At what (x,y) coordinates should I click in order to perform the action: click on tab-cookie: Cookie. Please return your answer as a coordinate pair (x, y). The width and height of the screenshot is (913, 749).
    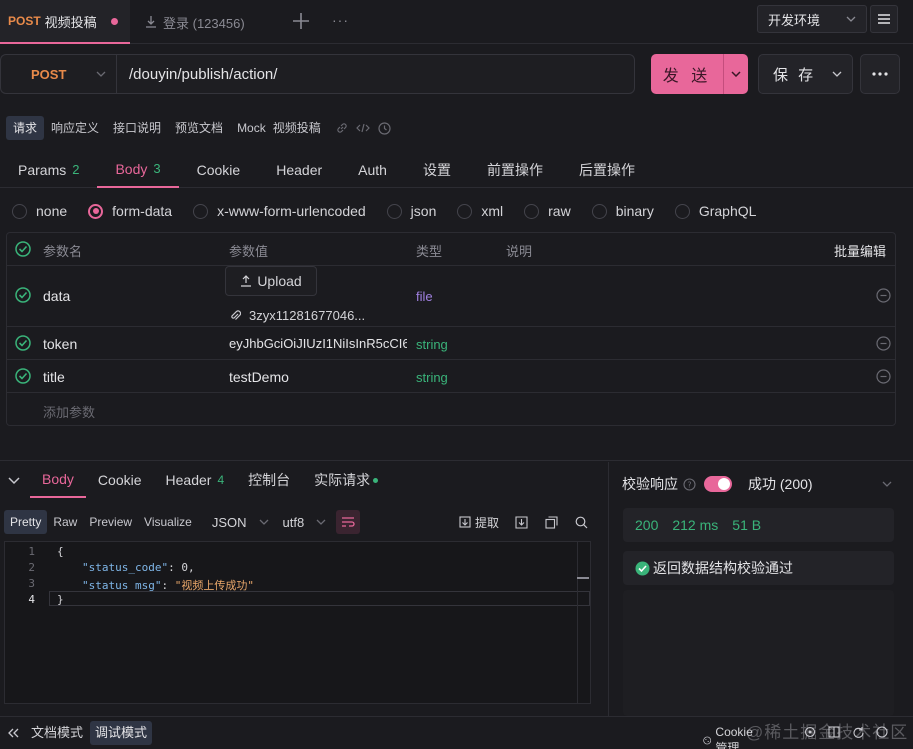
    Looking at the image, I should click on (219, 170).